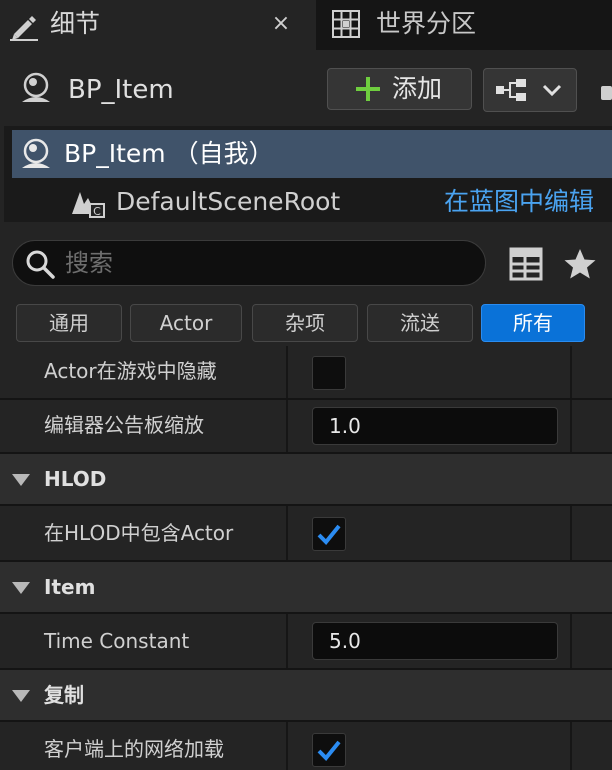 This screenshot has width=612, height=770. I want to click on add-button-label: 添加, so click(417, 88).